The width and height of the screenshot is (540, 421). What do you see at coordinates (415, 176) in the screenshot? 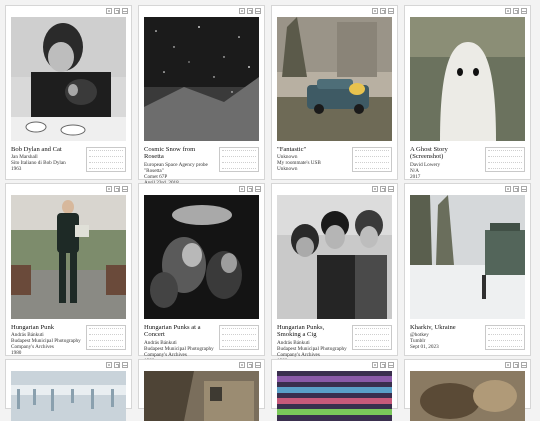
I see `photo-date: 2017` at bounding box center [415, 176].